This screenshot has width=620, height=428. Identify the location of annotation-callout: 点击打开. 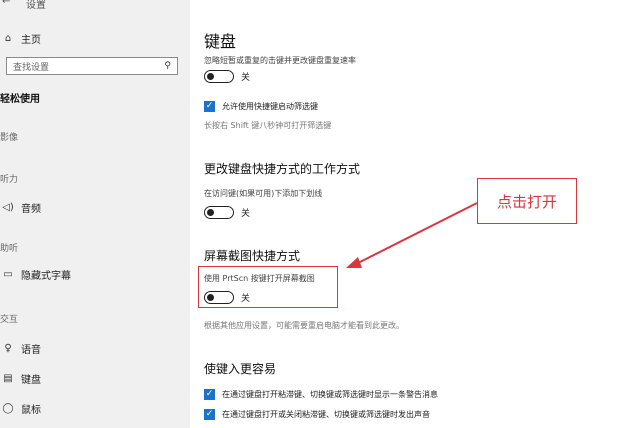
(527, 201).